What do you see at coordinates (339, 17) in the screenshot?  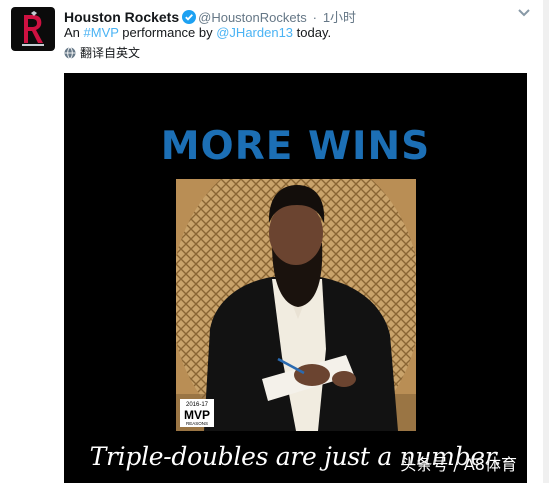 I see `tweet-time: 1小时` at bounding box center [339, 17].